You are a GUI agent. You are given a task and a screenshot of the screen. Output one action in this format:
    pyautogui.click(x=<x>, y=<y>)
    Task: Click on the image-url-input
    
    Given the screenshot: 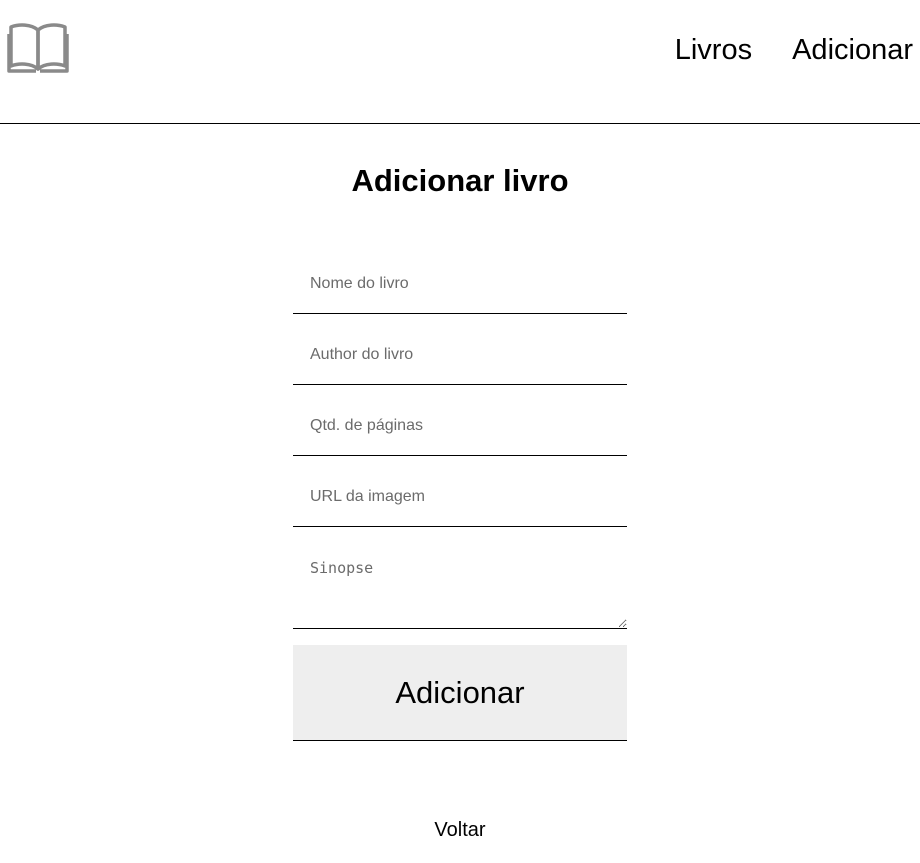 What is the action you would take?
    pyautogui.click(x=460, y=497)
    